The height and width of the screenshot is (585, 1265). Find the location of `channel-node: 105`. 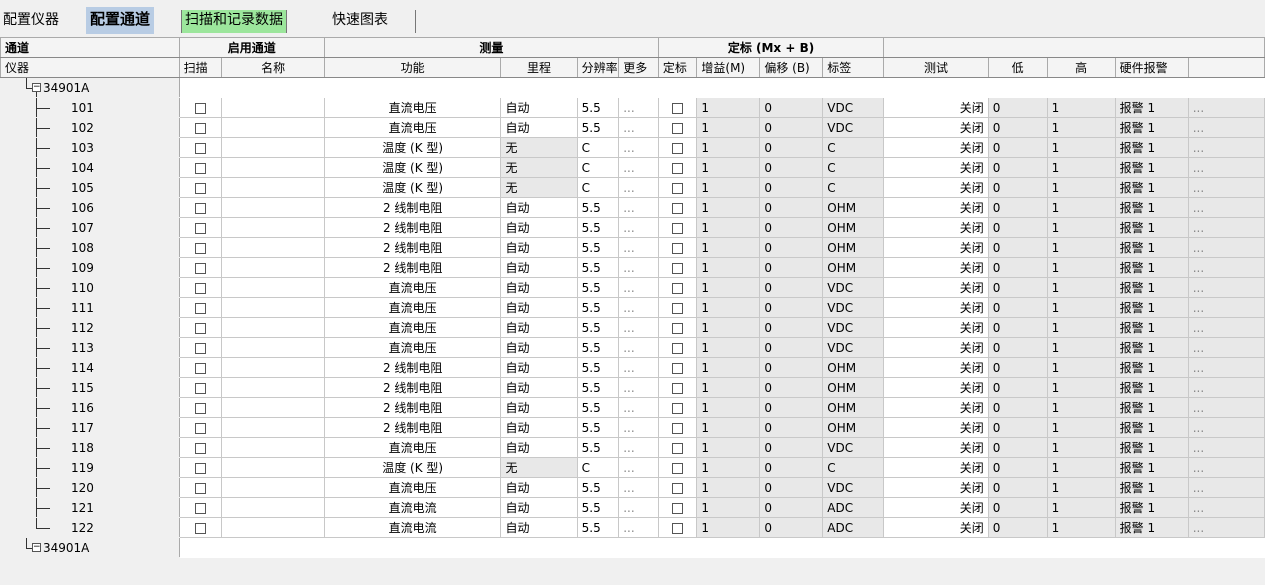

channel-node: 105 is located at coordinates (90, 187).